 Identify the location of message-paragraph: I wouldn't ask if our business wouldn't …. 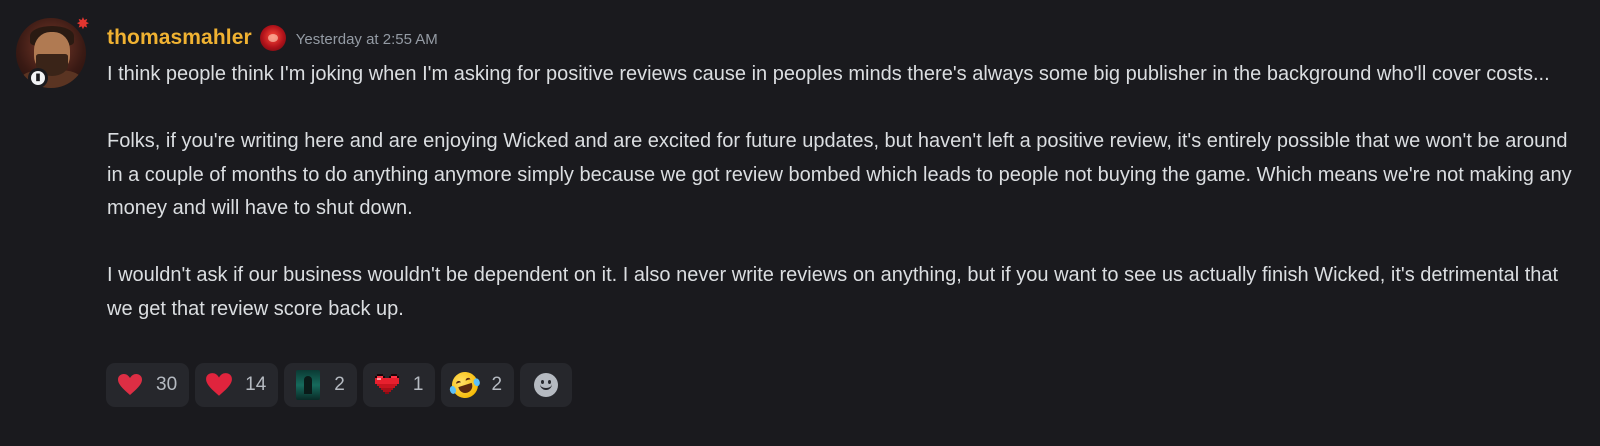
(833, 292).